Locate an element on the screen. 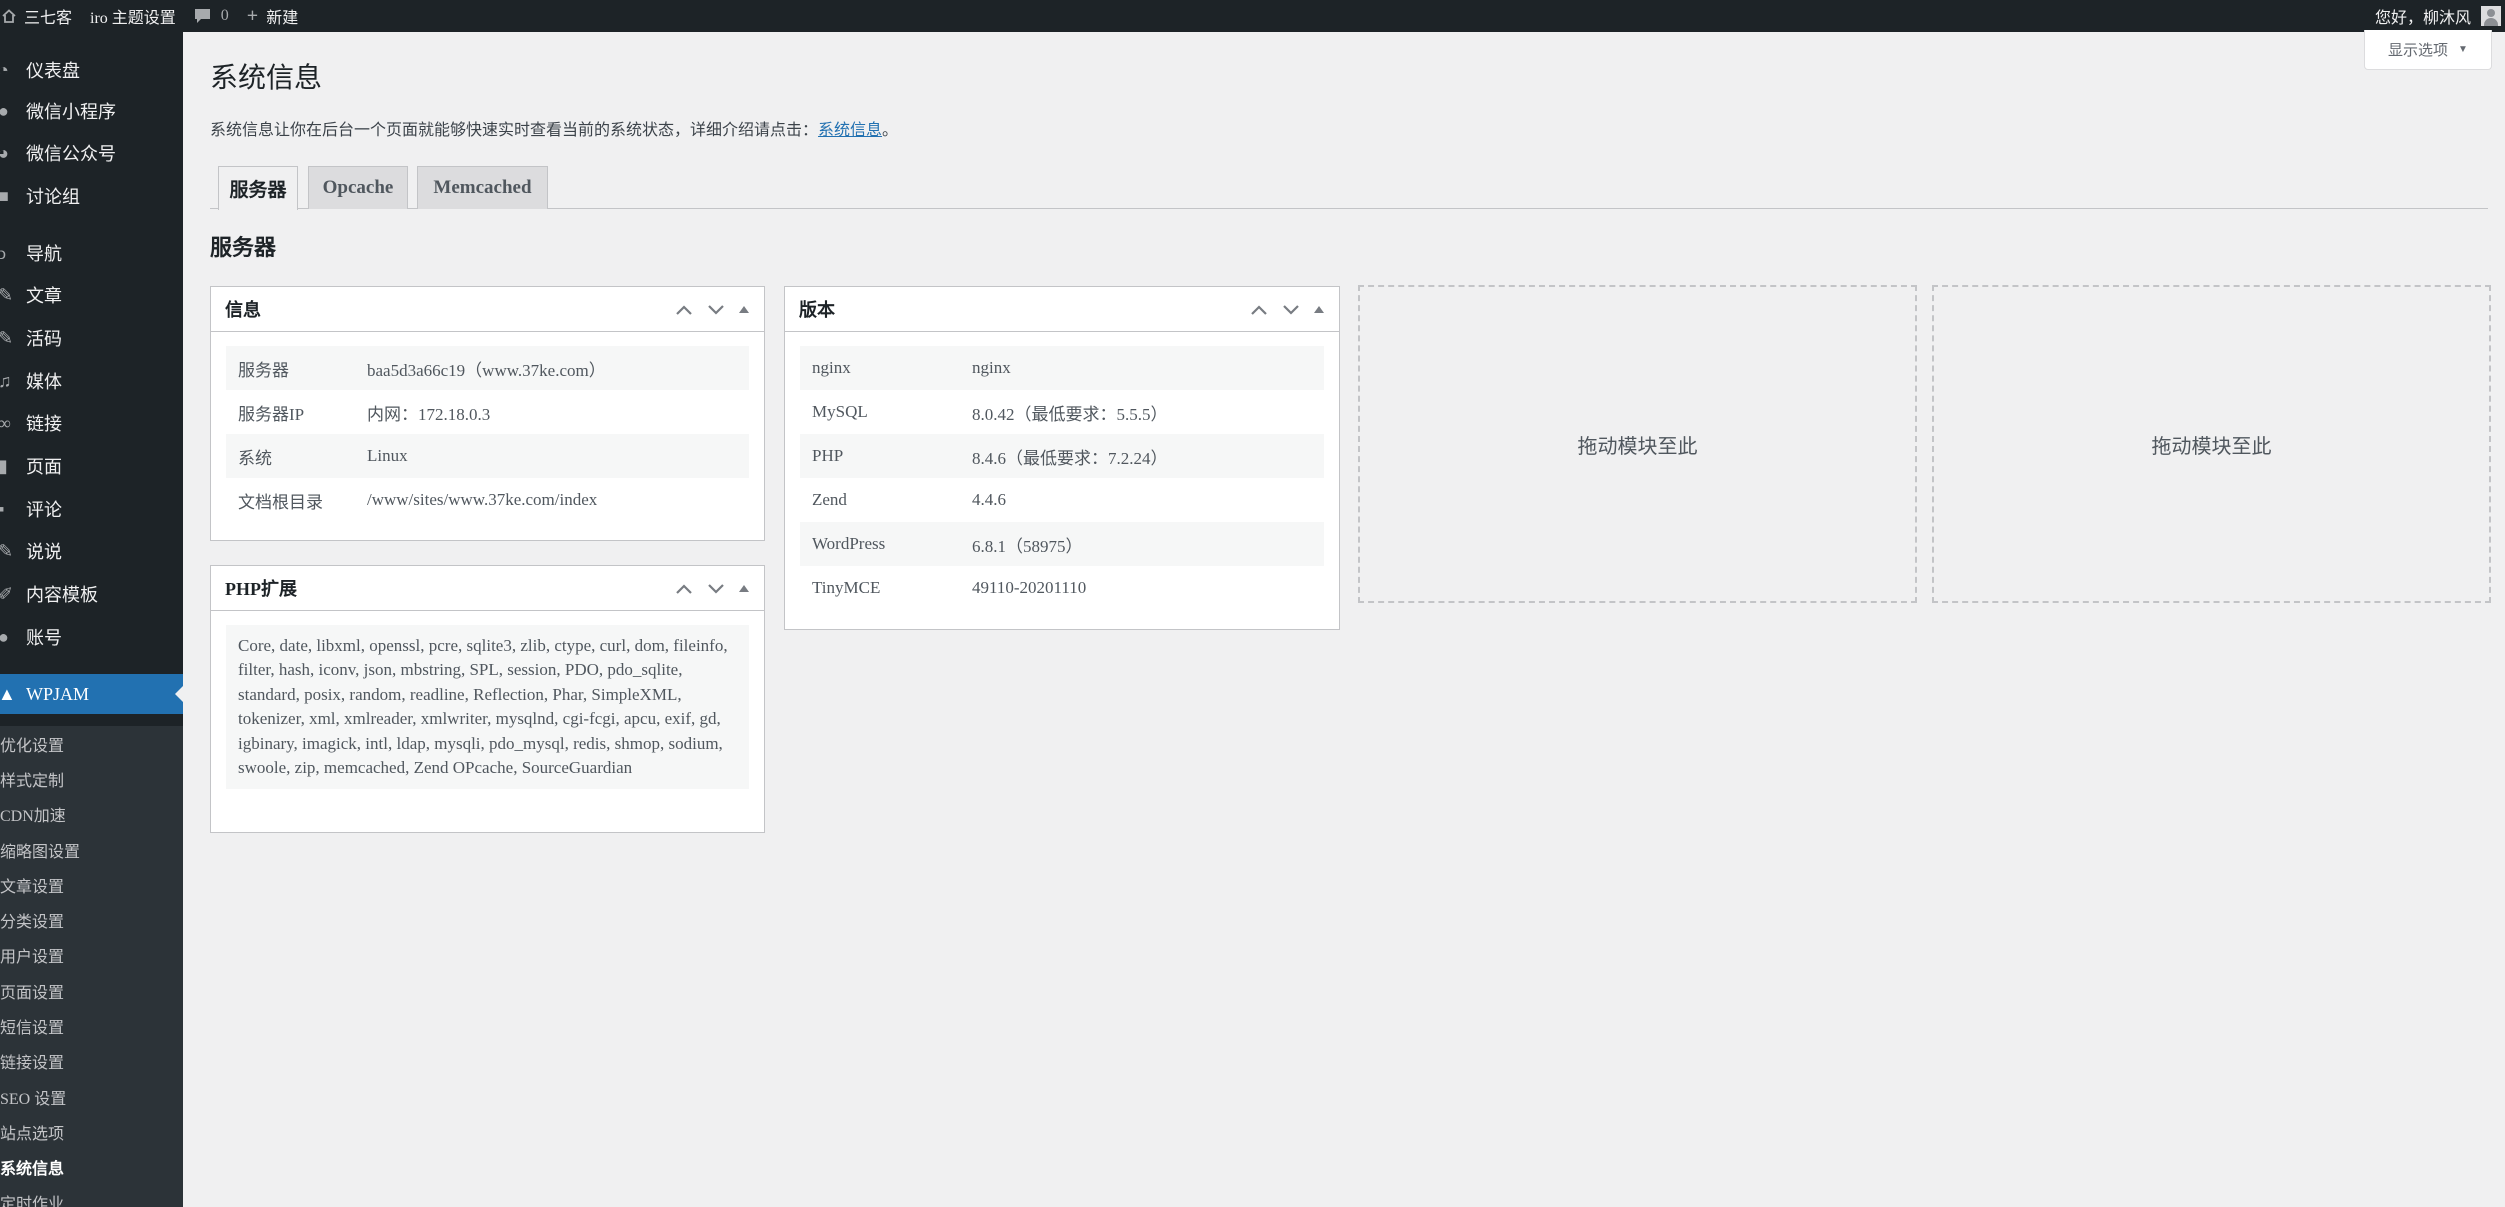 The image size is (2505, 1207). submenu-item: CDN加速 is located at coordinates (33, 814).